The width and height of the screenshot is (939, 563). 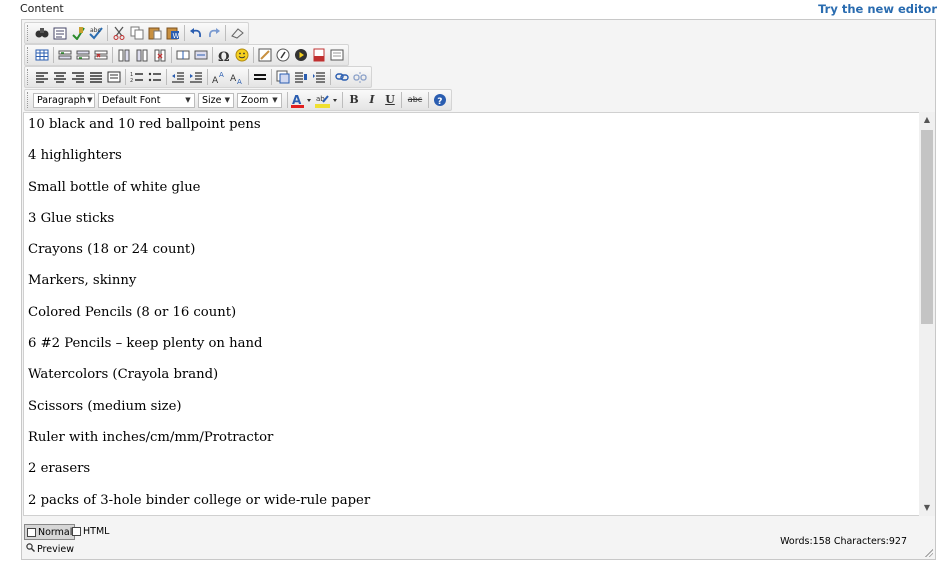 I want to click on paragraph-line: Small bottle of white glue, so click(x=468, y=191).